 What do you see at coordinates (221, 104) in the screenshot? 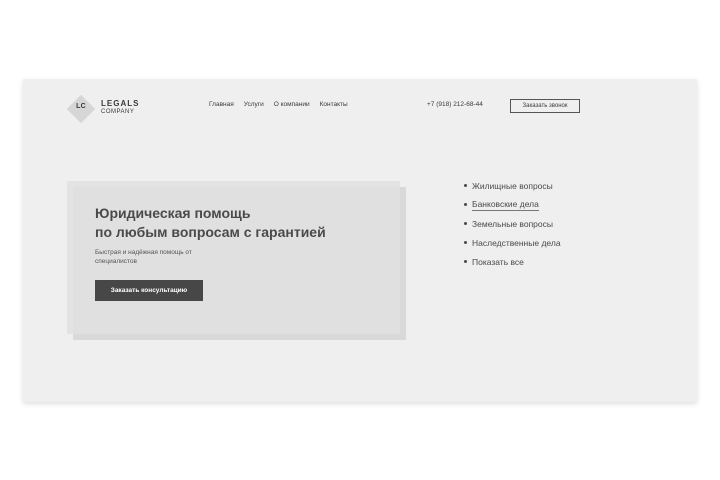
I see `nav-item-home: Главная` at bounding box center [221, 104].